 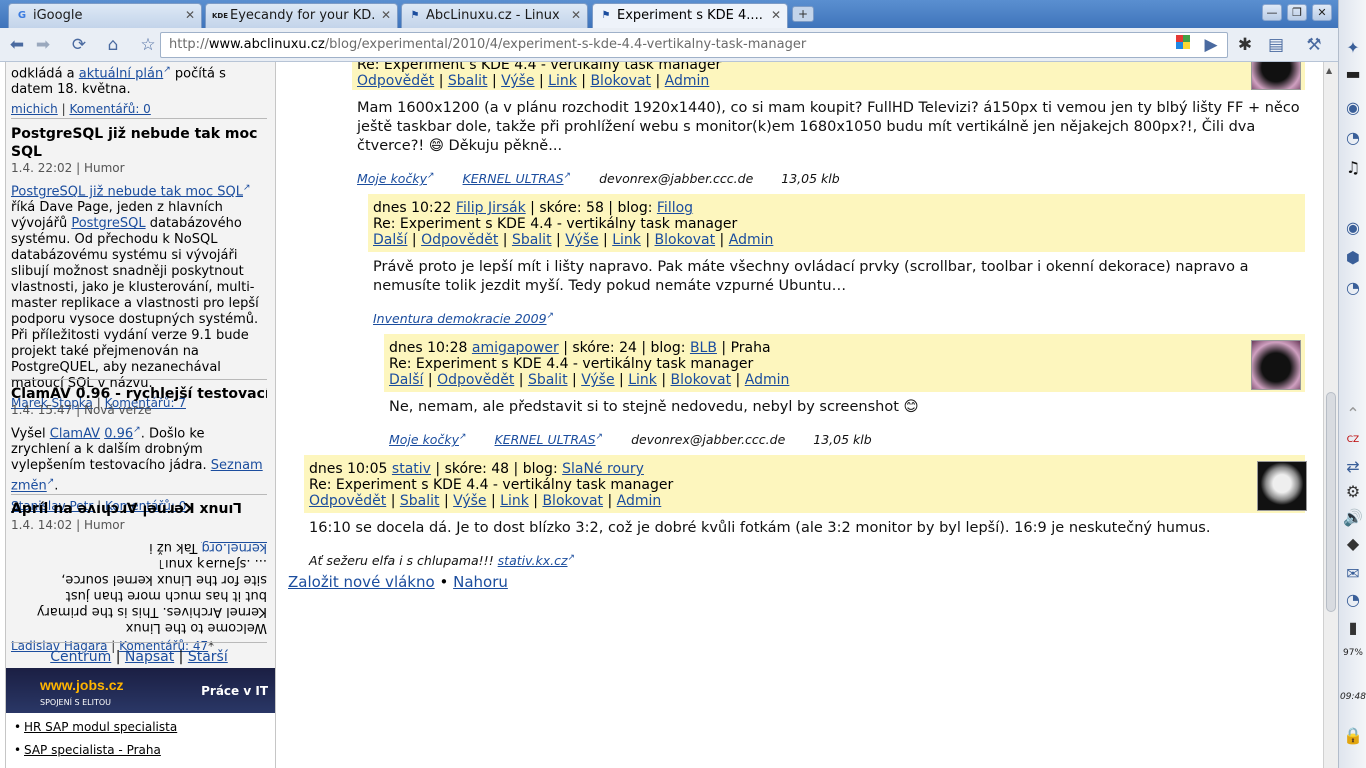 What do you see at coordinates (301, 15) in the screenshot?
I see `tab-eyecandy: KDE Eyecandy for your KD... ✕` at bounding box center [301, 15].